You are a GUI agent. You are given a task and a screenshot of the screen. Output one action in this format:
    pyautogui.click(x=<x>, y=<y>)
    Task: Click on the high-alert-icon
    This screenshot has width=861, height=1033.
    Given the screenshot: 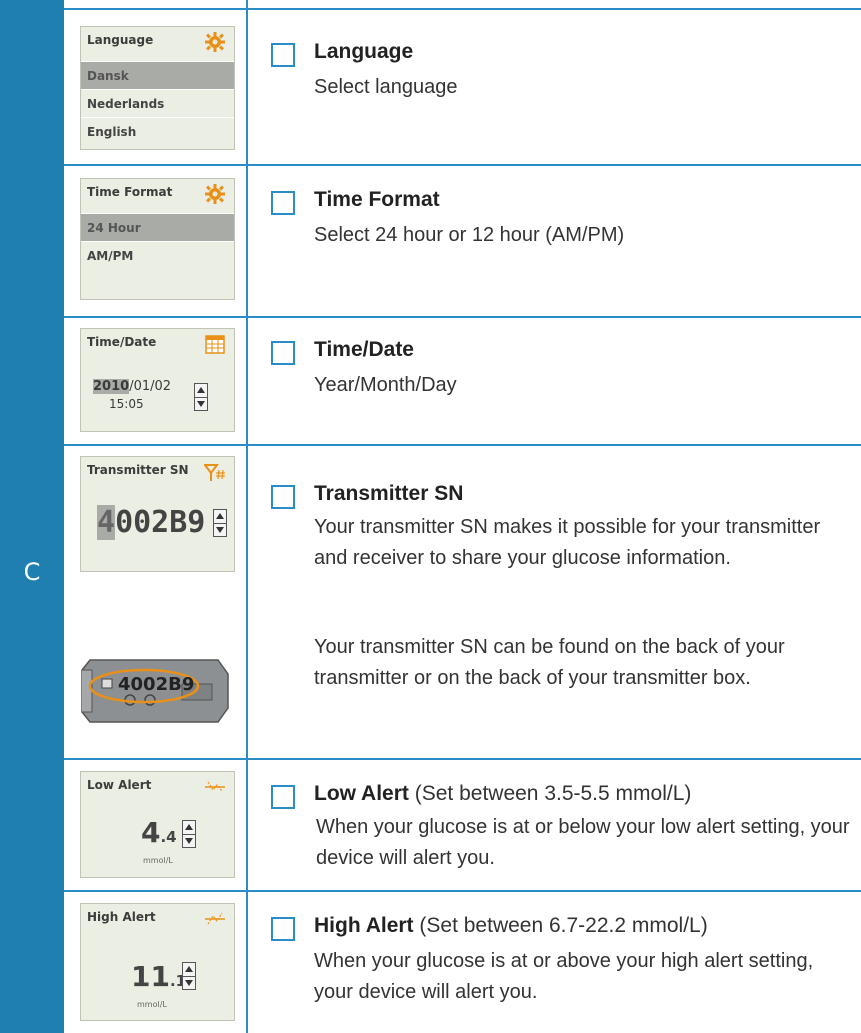 What is the action you would take?
    pyautogui.click(x=215, y=918)
    